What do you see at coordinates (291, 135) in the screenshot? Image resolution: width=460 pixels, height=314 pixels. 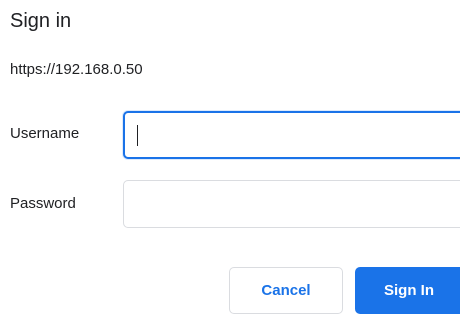 I see `username-field` at bounding box center [291, 135].